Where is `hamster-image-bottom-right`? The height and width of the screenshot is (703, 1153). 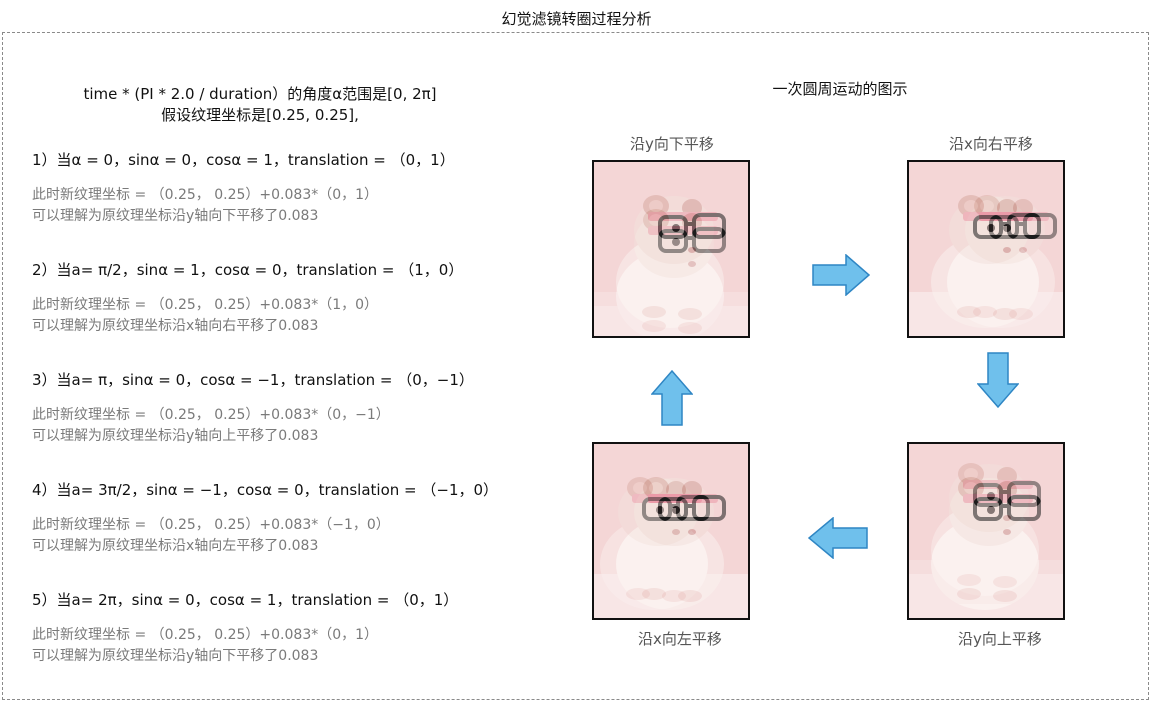
hamster-image-bottom-right is located at coordinates (986, 531).